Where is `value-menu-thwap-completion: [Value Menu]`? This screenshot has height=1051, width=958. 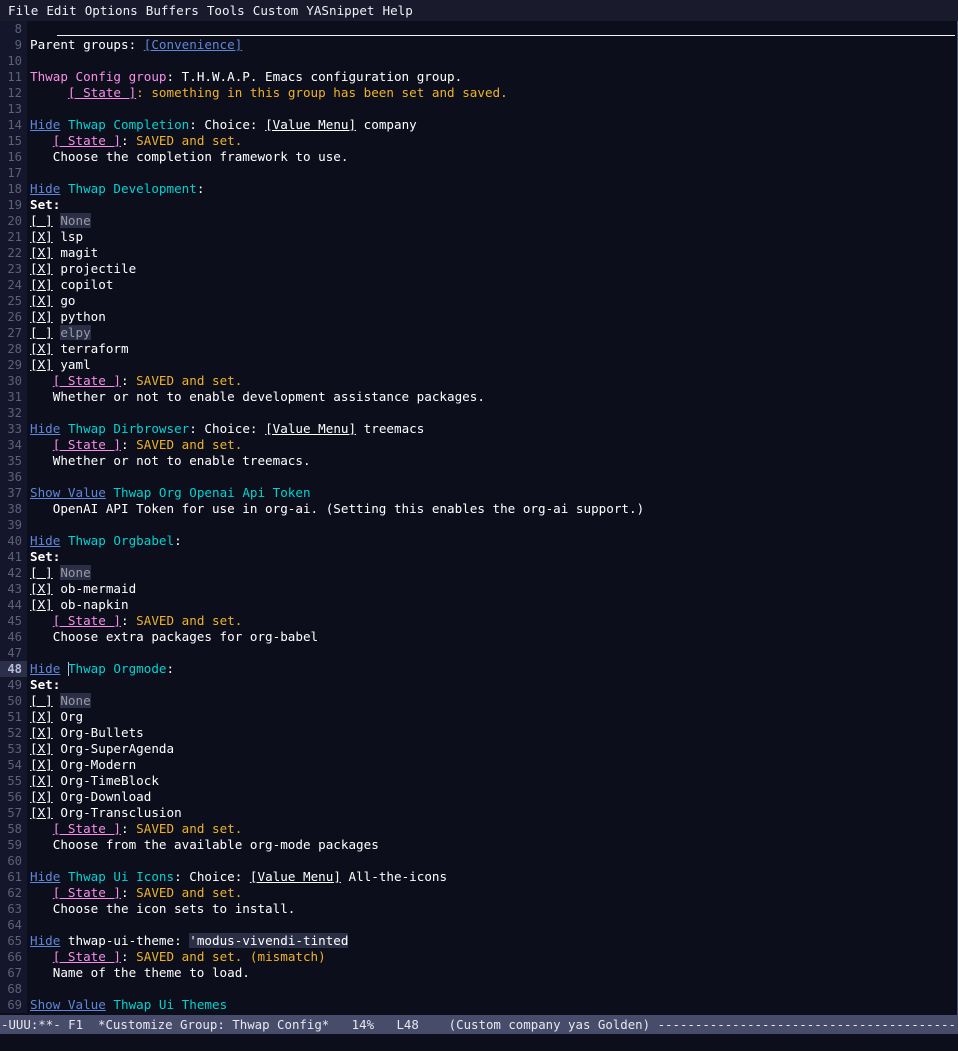 value-menu-thwap-completion: [Value Menu] is located at coordinates (310, 124).